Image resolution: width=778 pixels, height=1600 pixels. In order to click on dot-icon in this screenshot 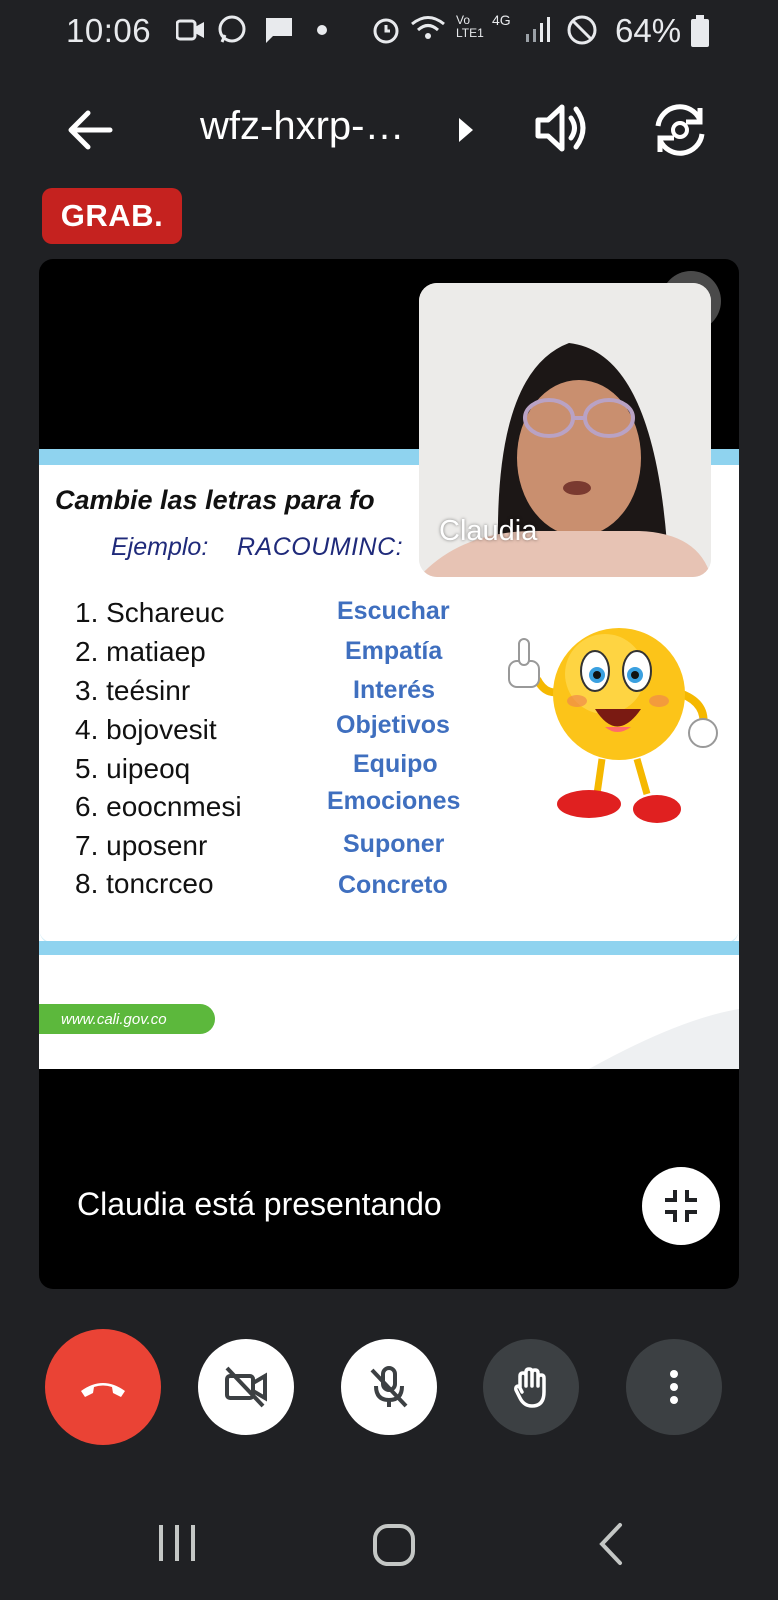, I will do `click(322, 30)`.